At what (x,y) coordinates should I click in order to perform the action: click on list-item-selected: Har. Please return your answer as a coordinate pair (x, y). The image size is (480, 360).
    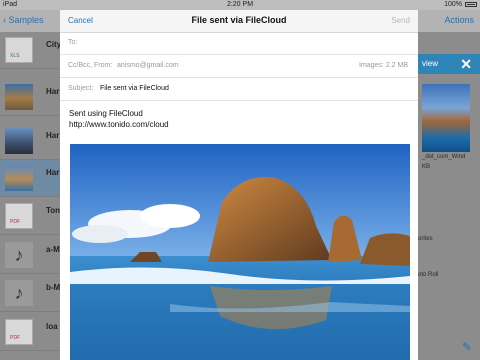
    Looking at the image, I should click on (30, 178).